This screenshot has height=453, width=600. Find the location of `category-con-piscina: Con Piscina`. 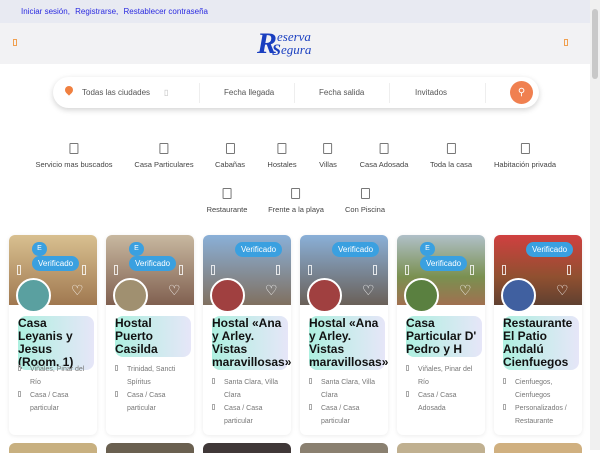

category-con-piscina: Con Piscina is located at coordinates (365, 201).